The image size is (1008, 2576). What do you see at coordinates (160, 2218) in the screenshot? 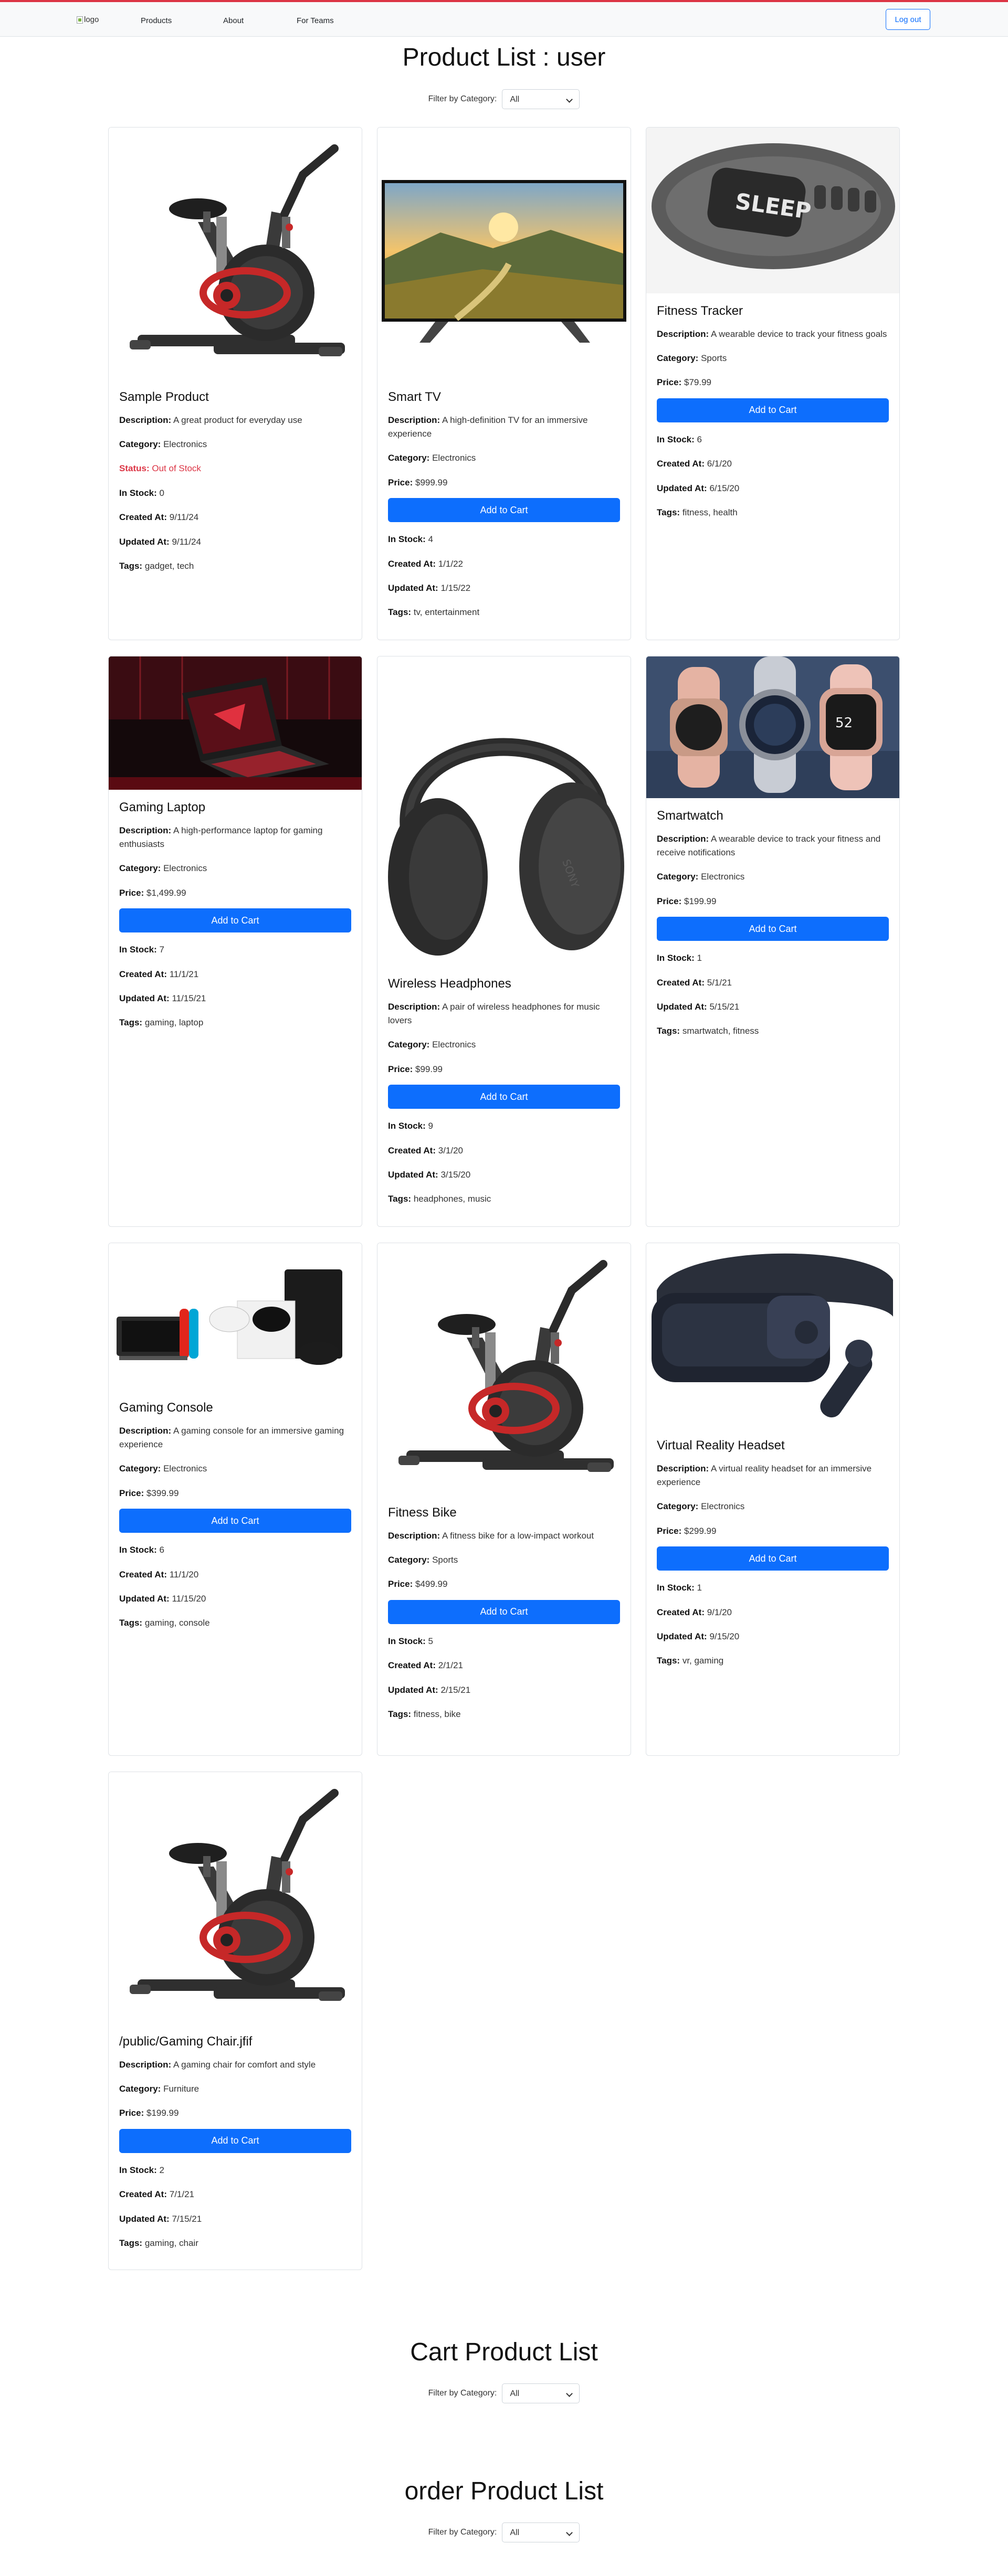
I see `product-updated-at: Updated At: 7/15/21` at bounding box center [160, 2218].